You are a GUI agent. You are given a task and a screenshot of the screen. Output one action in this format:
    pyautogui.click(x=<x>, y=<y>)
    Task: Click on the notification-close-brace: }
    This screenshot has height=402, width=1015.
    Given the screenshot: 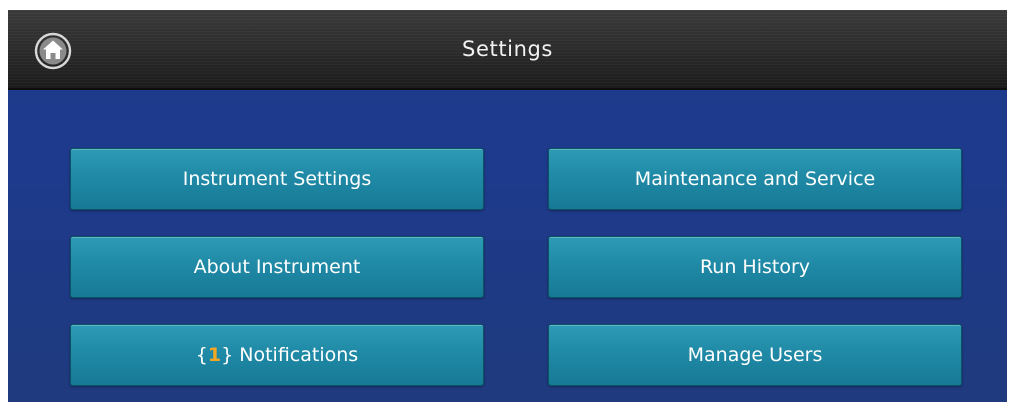 What is the action you would take?
    pyautogui.click(x=227, y=355)
    